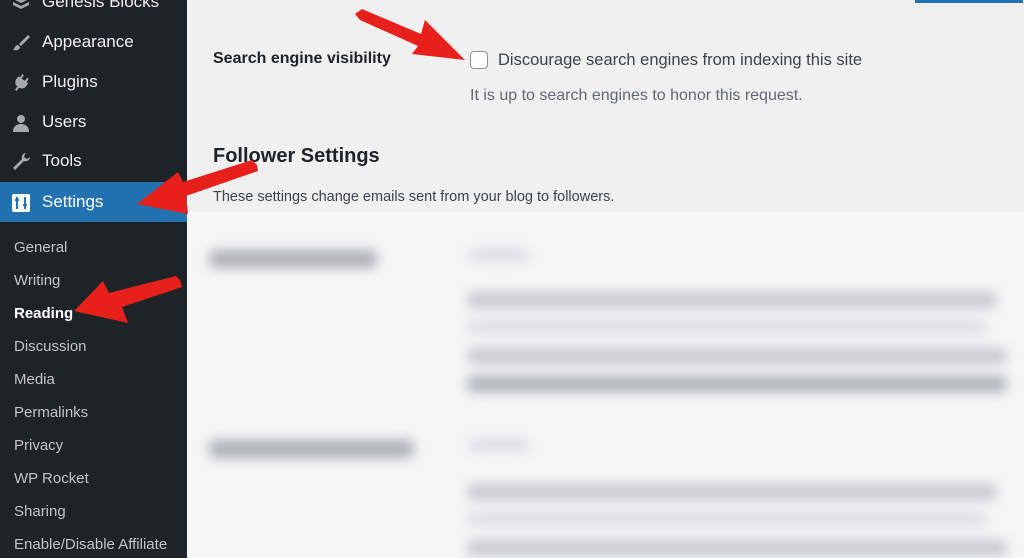 The width and height of the screenshot is (1024, 558). Describe the element at coordinates (479, 60) in the screenshot. I see `discourage-search-engines-checkbox` at that location.